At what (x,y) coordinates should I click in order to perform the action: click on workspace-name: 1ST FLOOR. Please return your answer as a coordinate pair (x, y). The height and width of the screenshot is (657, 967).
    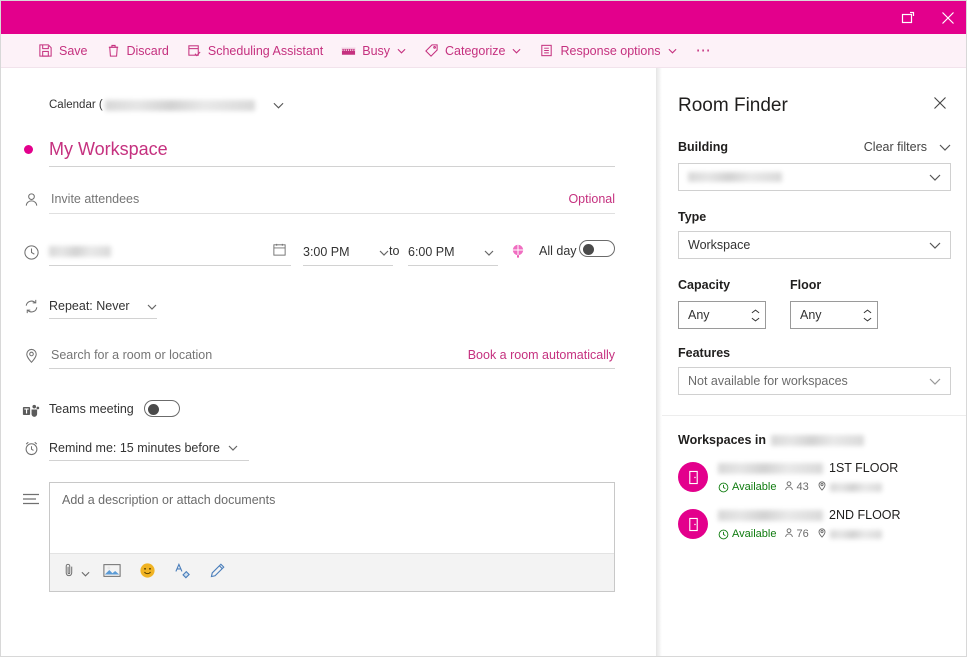
    Looking at the image, I should click on (834, 468).